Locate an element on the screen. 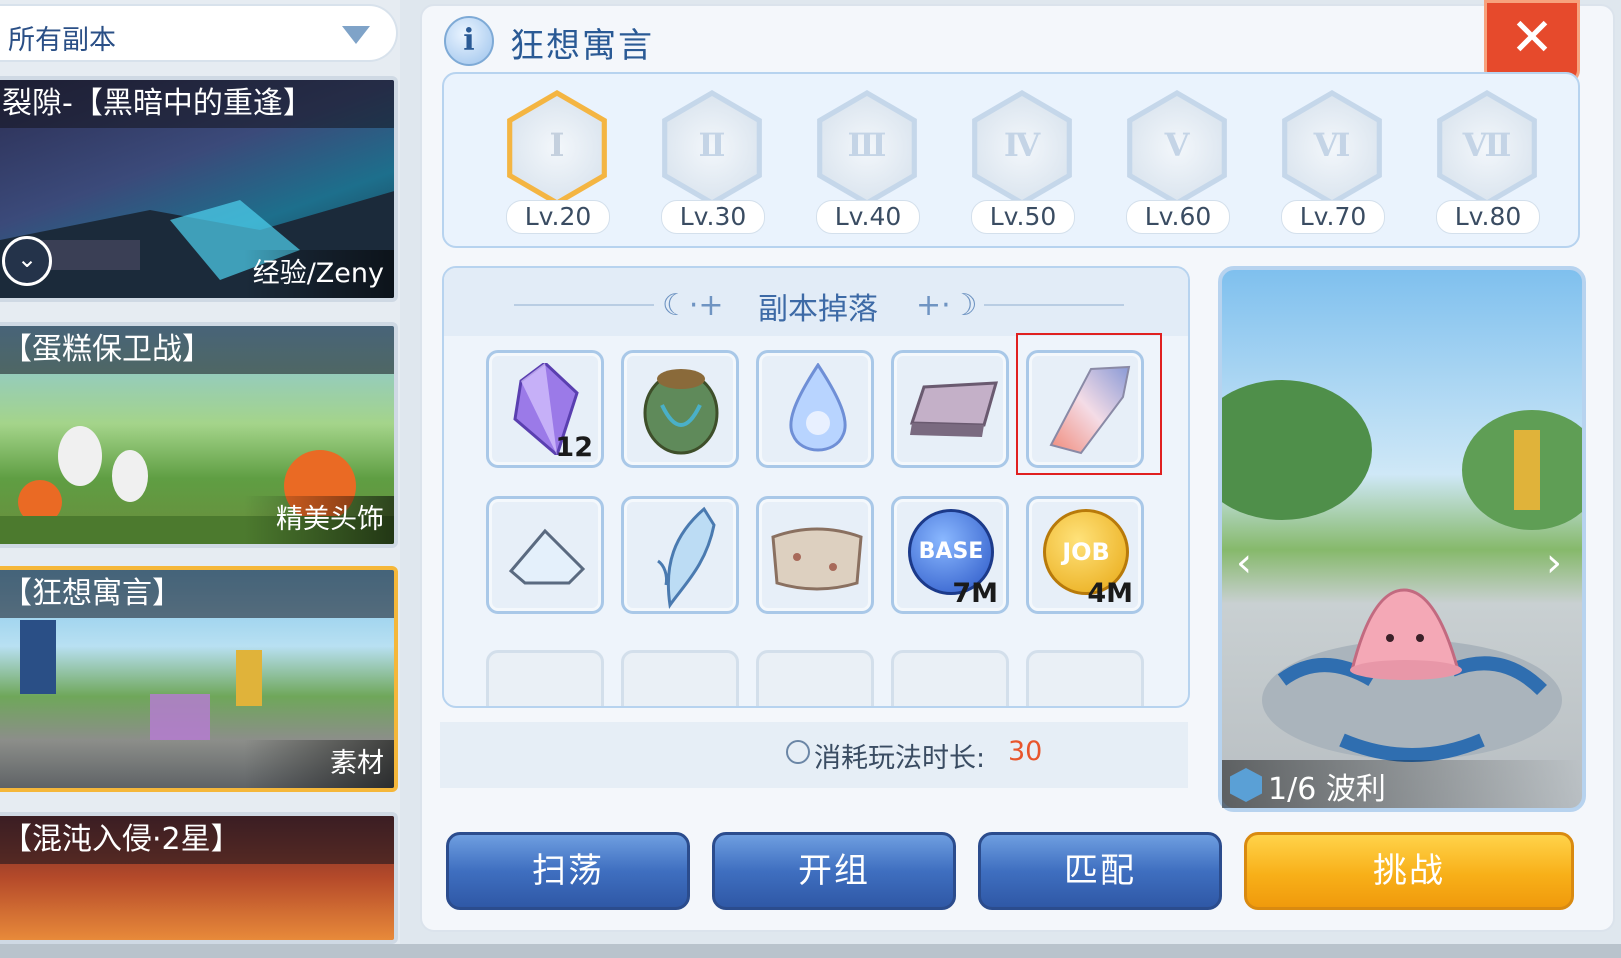  drop-item-slot: BASE 7M is located at coordinates (950, 555).